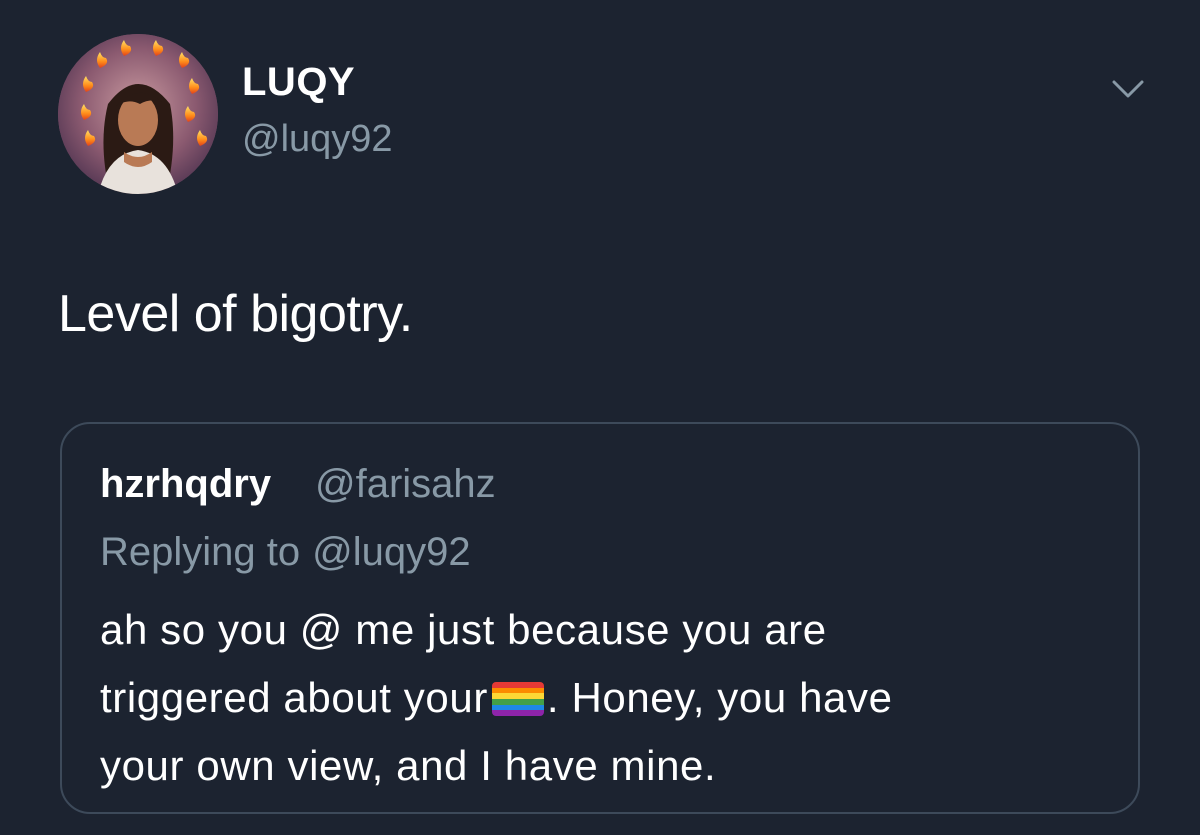 Image resolution: width=1200 pixels, height=835 pixels. I want to click on quoted-text-line: your own view, and I have mine., so click(408, 765).